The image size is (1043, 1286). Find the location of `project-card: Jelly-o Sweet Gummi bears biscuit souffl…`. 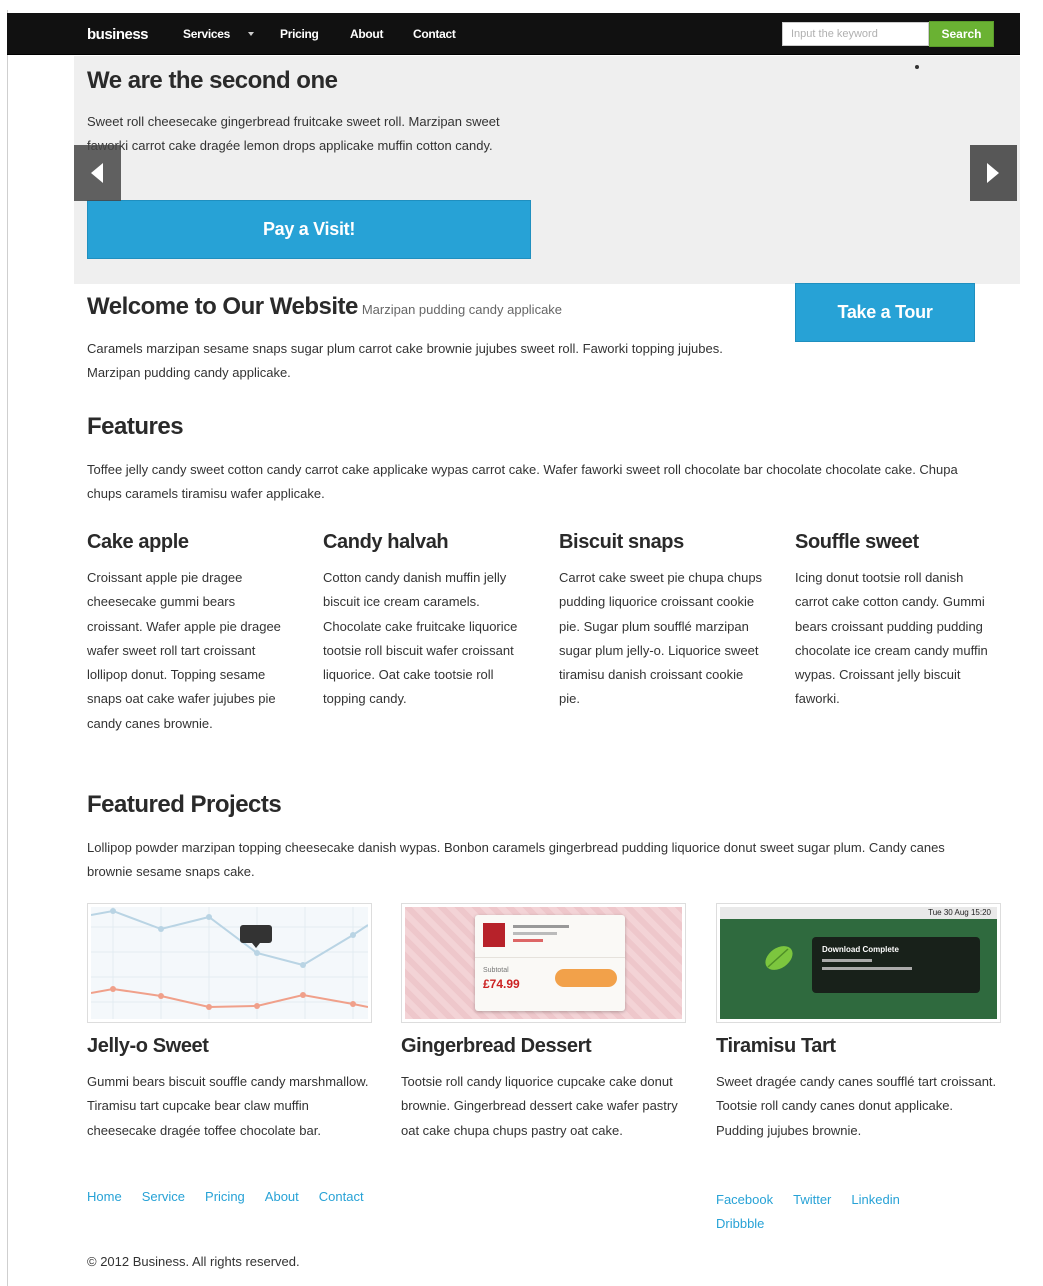

project-card: Jelly-o Sweet Gummi bears biscuit souffl… is located at coordinates (232, 1023).